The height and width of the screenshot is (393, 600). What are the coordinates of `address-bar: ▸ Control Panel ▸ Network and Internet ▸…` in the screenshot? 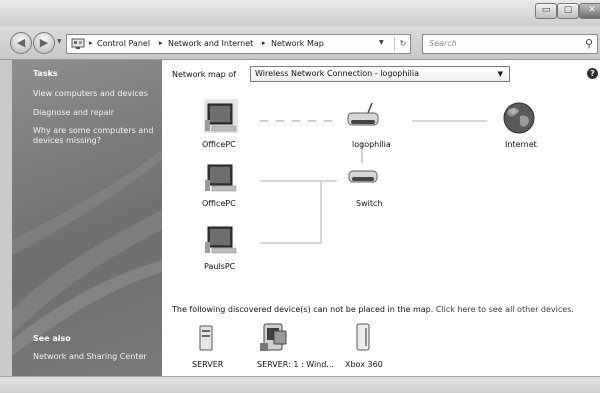 It's located at (238, 44).